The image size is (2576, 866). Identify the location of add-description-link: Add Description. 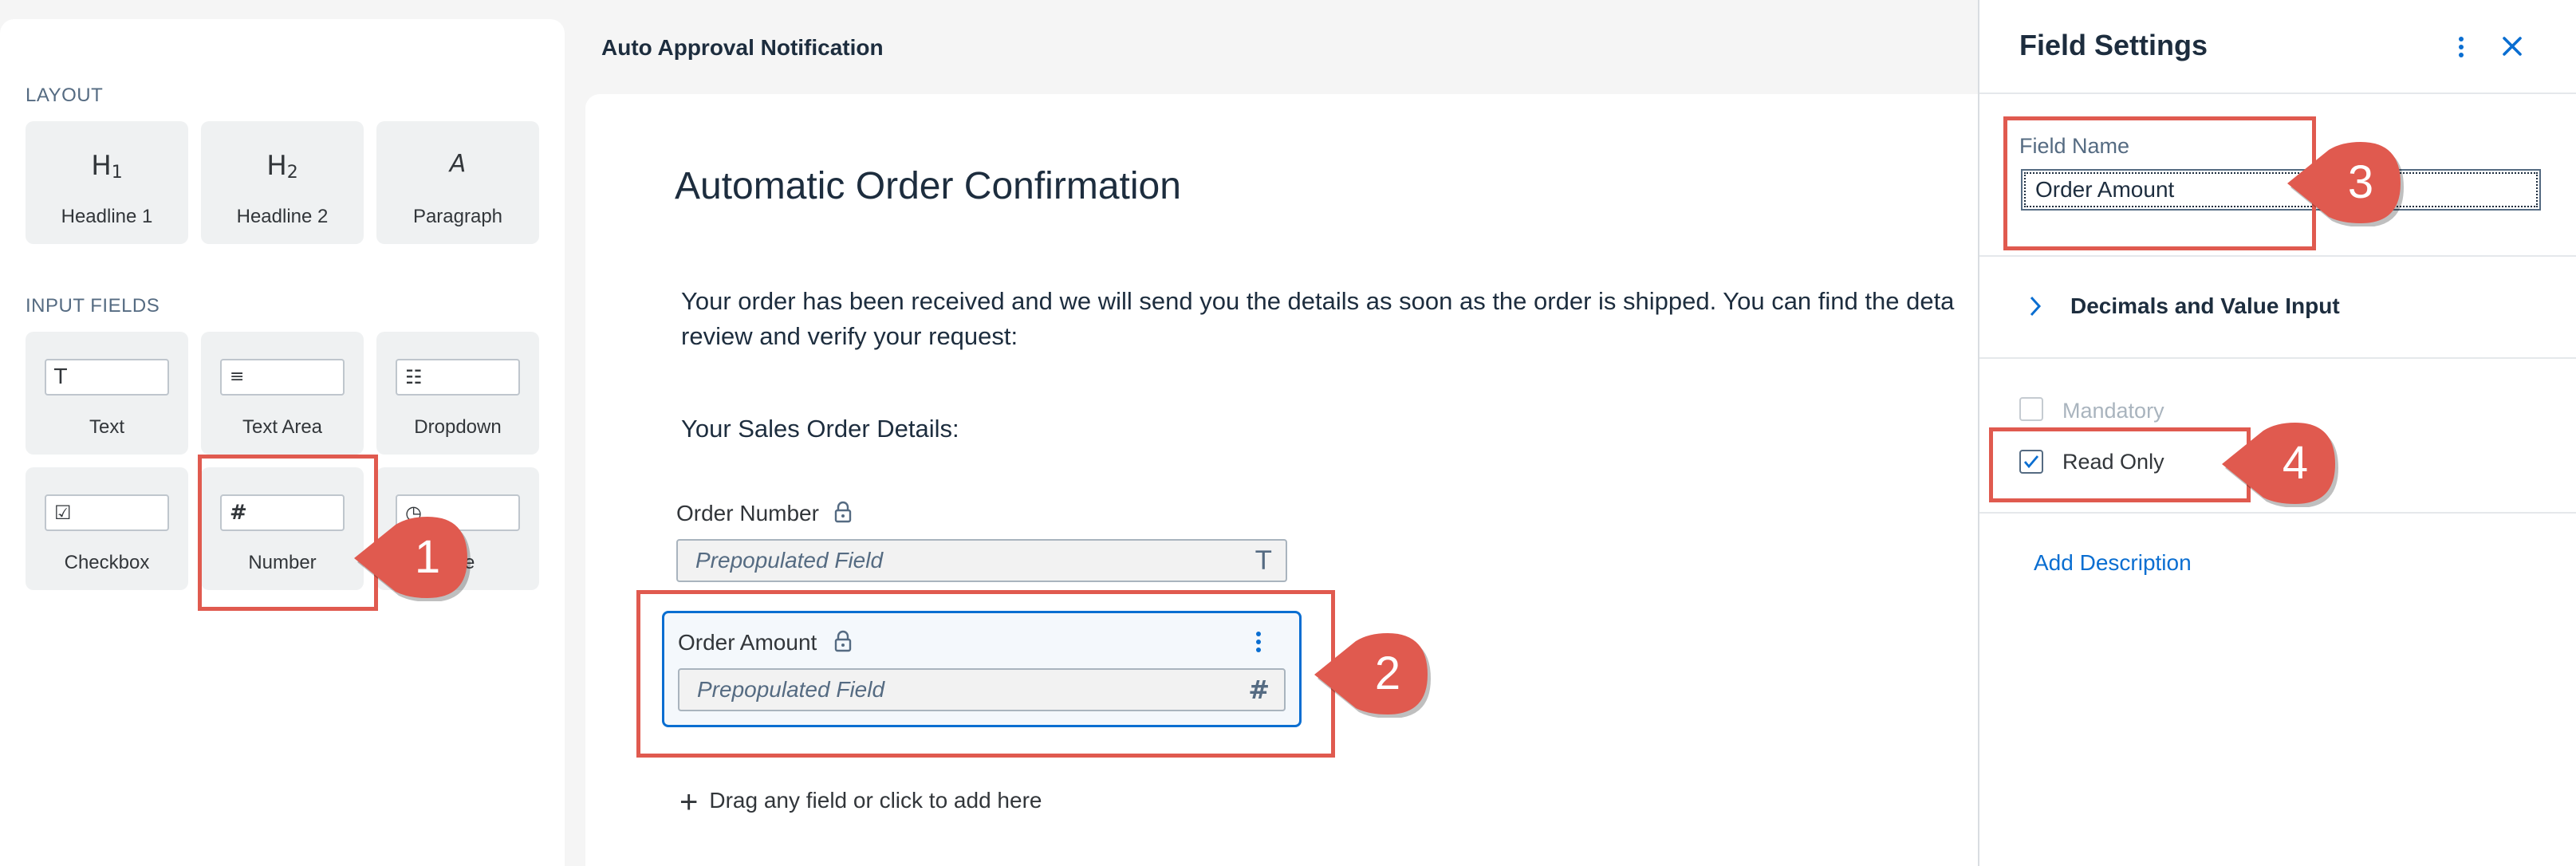
(2113, 563).